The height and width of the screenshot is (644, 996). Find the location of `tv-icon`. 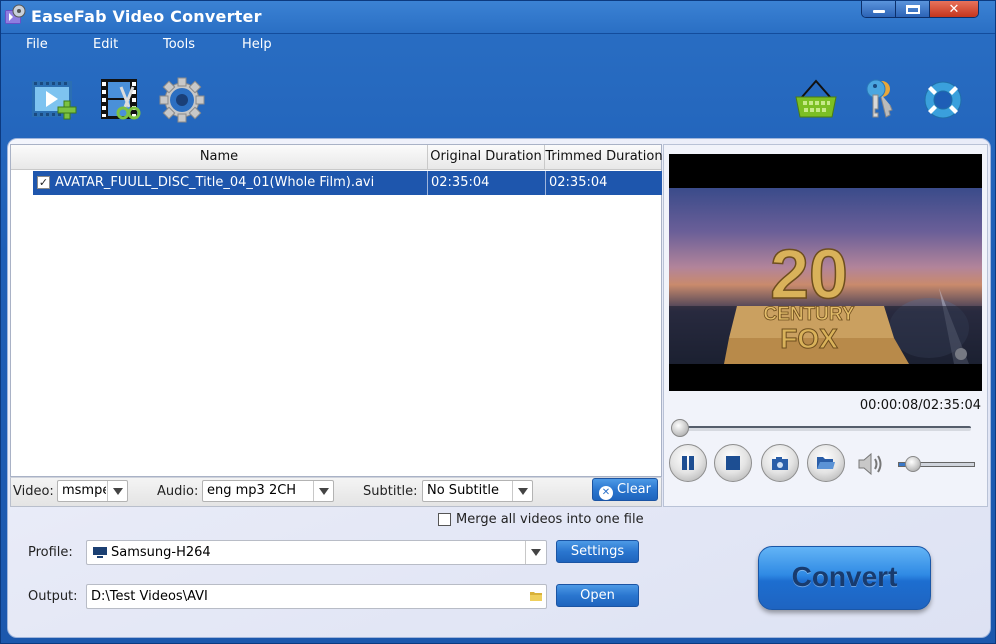

tv-icon is located at coordinates (100, 552).